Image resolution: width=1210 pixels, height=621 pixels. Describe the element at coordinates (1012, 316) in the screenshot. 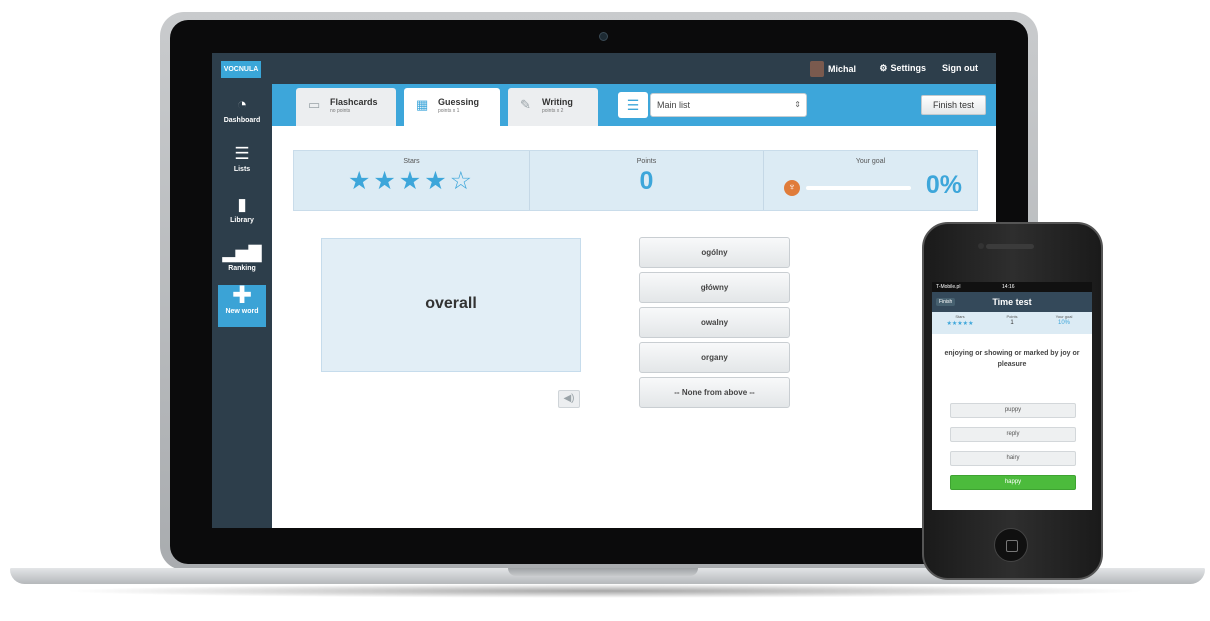

I see `phone-points-label: Points` at that location.